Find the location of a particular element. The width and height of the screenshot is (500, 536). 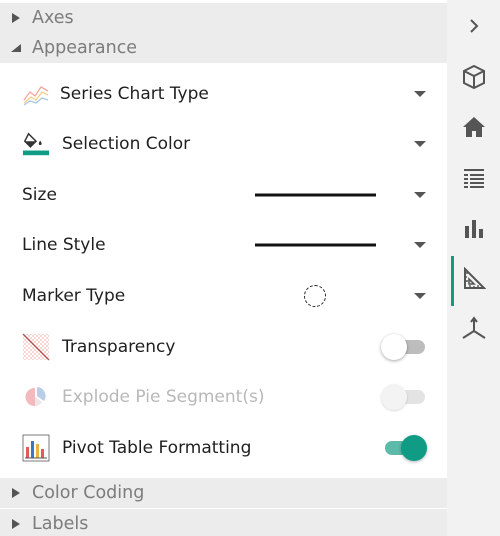

rail-list-button is located at coordinates (473, 180).